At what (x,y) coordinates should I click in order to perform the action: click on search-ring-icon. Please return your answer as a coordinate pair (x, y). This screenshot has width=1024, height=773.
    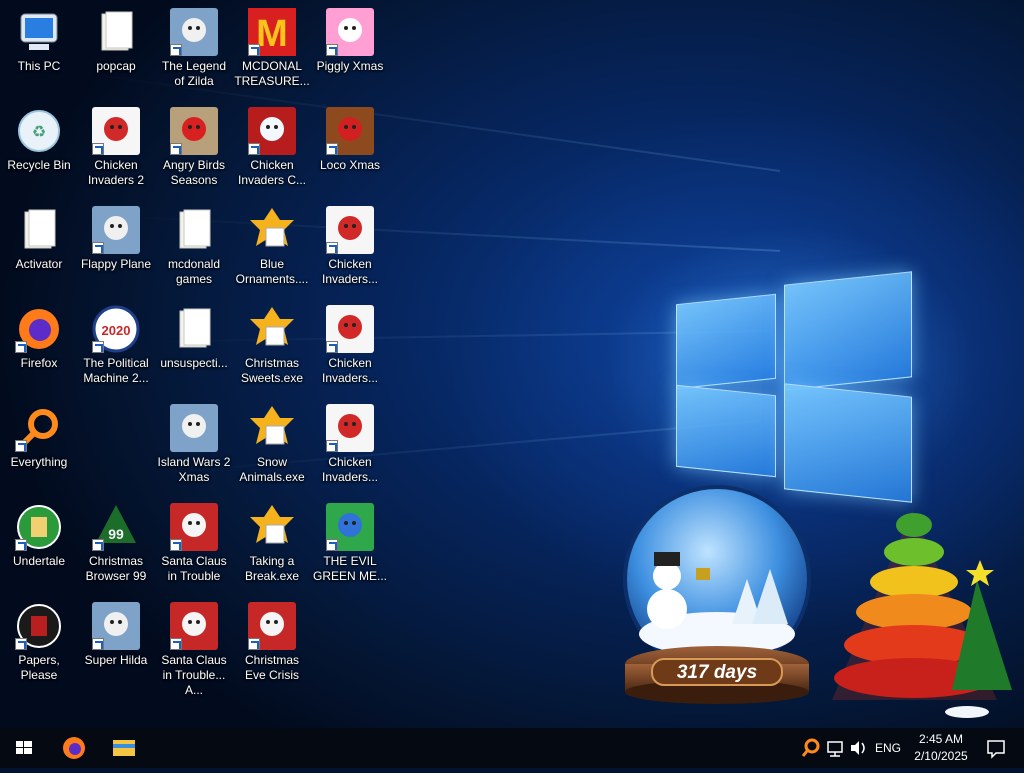
    Looking at the image, I should click on (39, 428).